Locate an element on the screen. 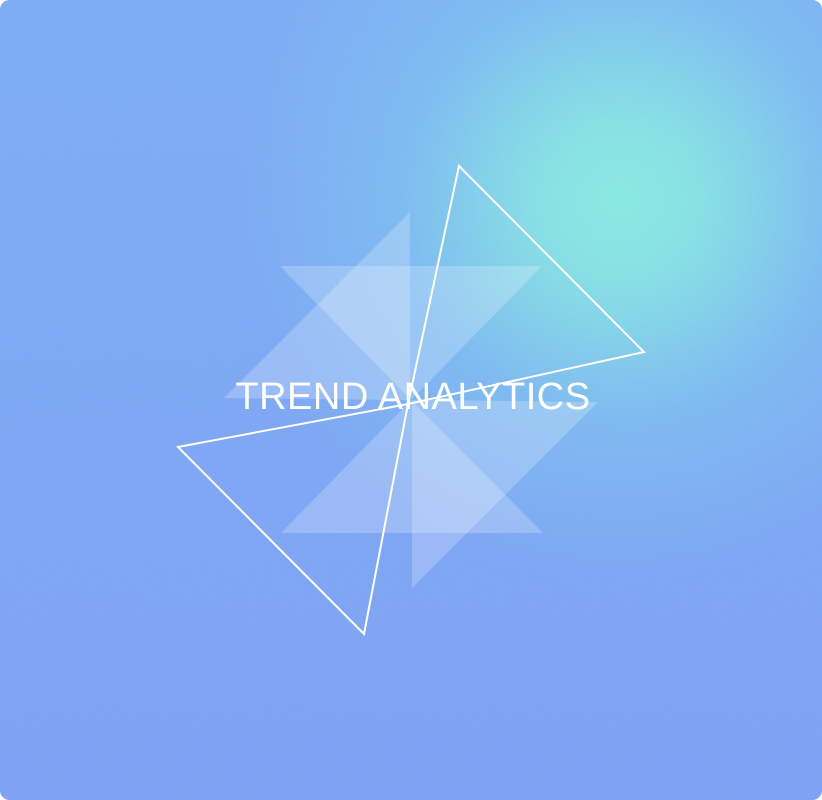  card-title: TREND ANALYTICS is located at coordinates (413, 397).